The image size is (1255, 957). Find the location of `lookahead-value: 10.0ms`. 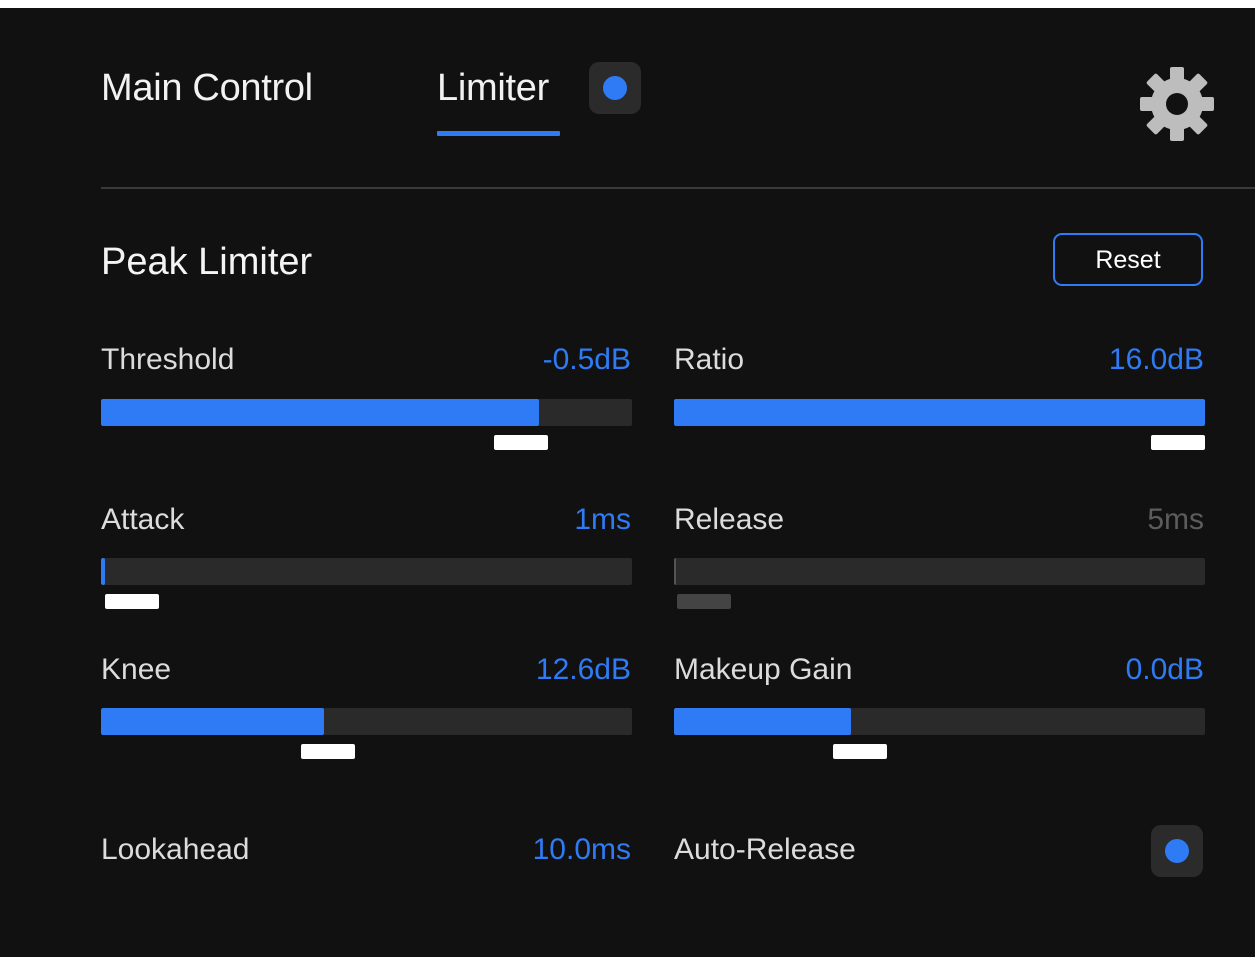

lookahead-value: 10.0ms is located at coordinates (531, 850).